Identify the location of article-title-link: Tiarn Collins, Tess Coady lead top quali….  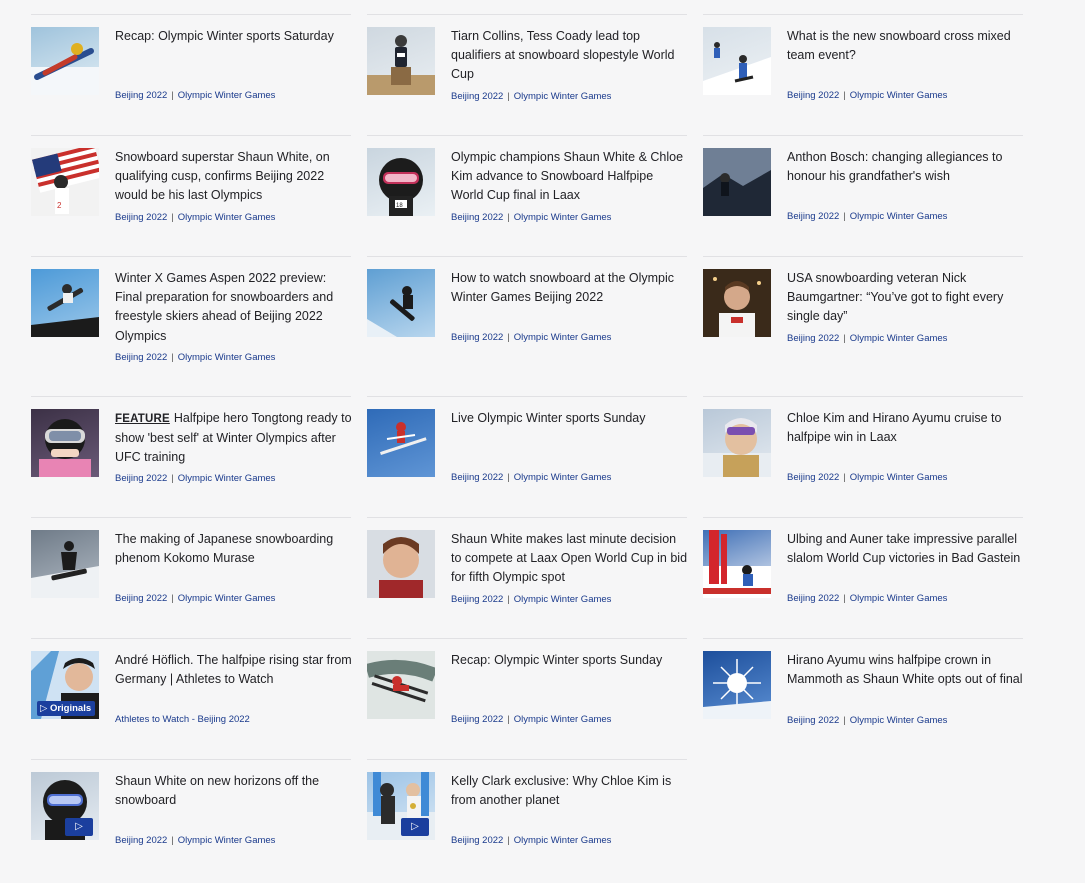
(570, 56).